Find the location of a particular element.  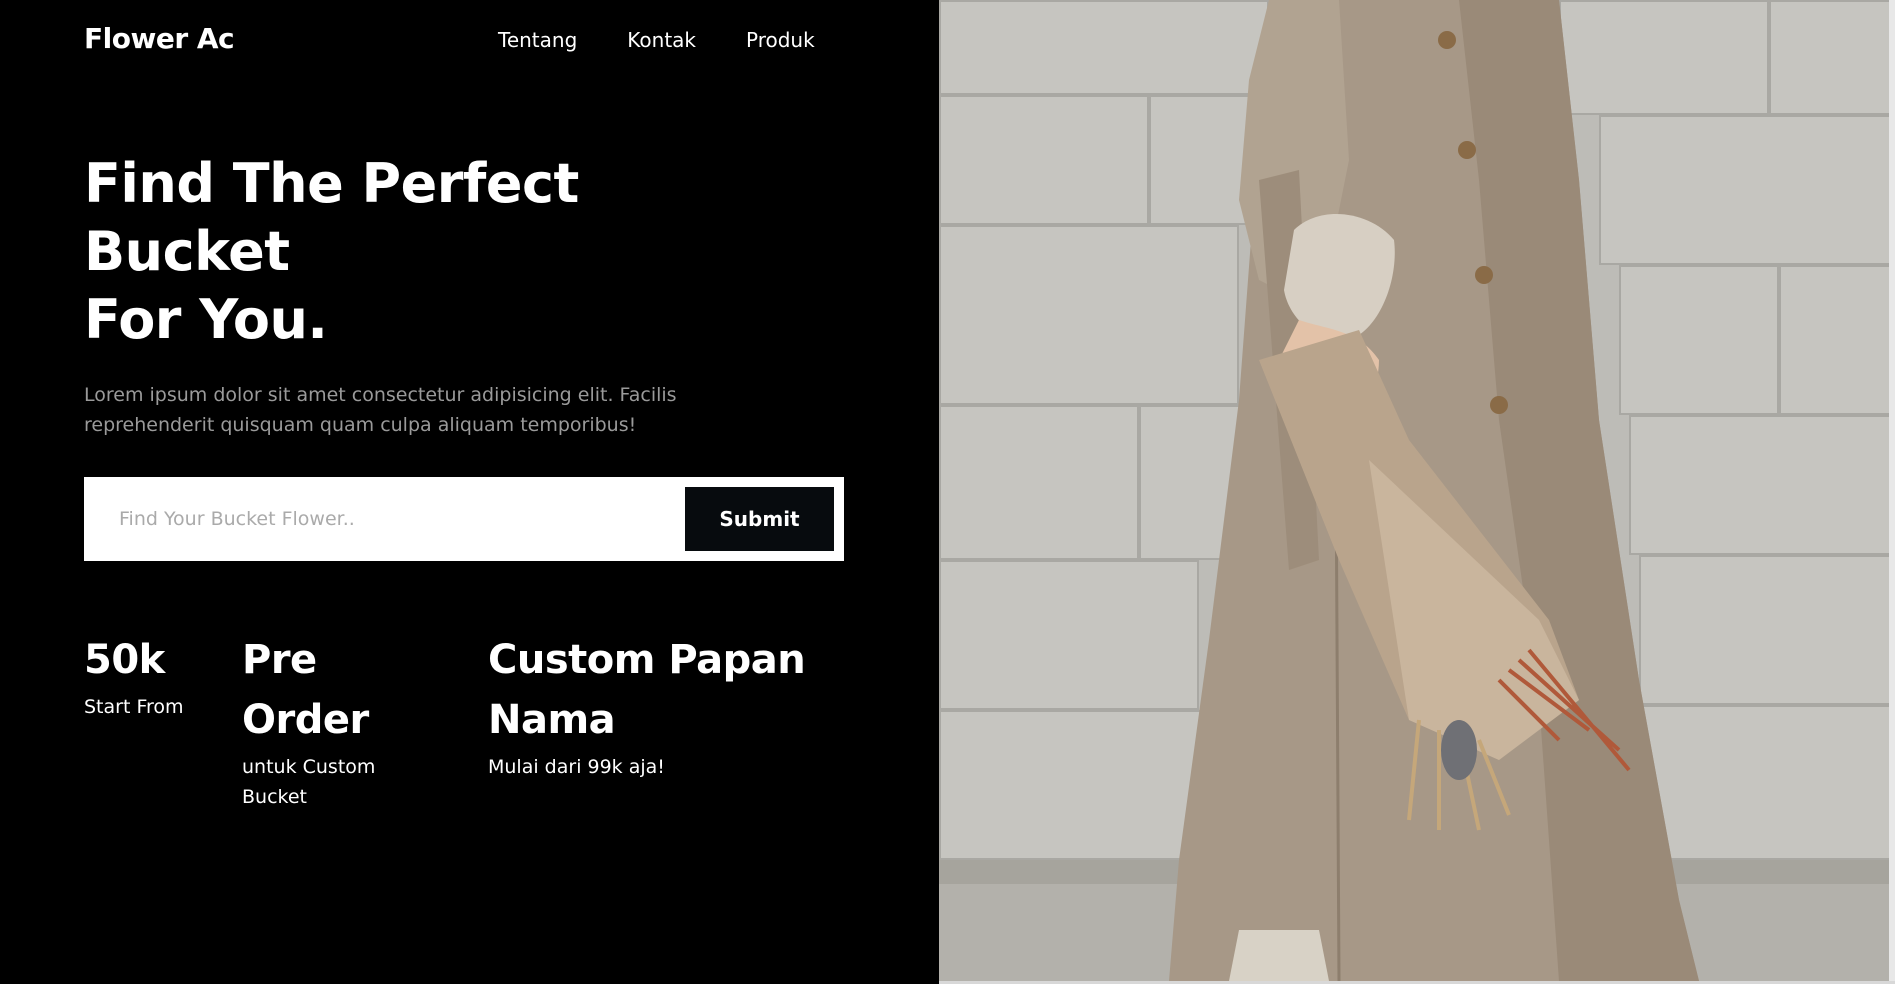

hero-title-line-2: Bucket is located at coordinates (187, 251).